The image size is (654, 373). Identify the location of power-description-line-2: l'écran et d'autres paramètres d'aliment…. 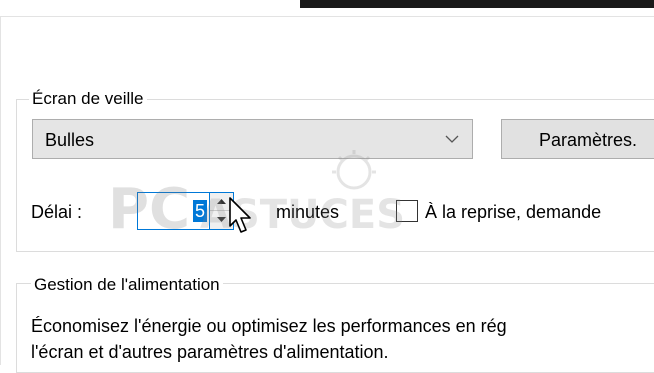
(210, 352).